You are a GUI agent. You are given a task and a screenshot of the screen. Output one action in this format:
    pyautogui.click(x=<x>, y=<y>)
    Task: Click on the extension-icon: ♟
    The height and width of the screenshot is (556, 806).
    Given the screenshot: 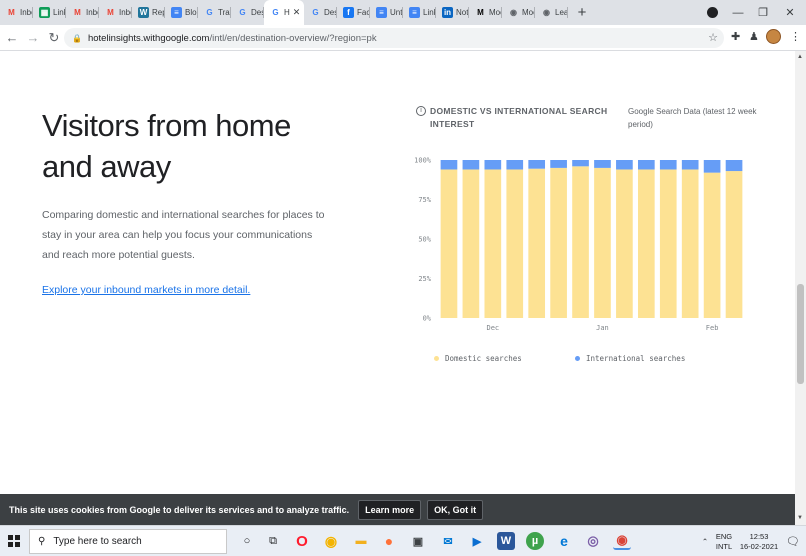 What is the action you would take?
    pyautogui.click(x=754, y=36)
    